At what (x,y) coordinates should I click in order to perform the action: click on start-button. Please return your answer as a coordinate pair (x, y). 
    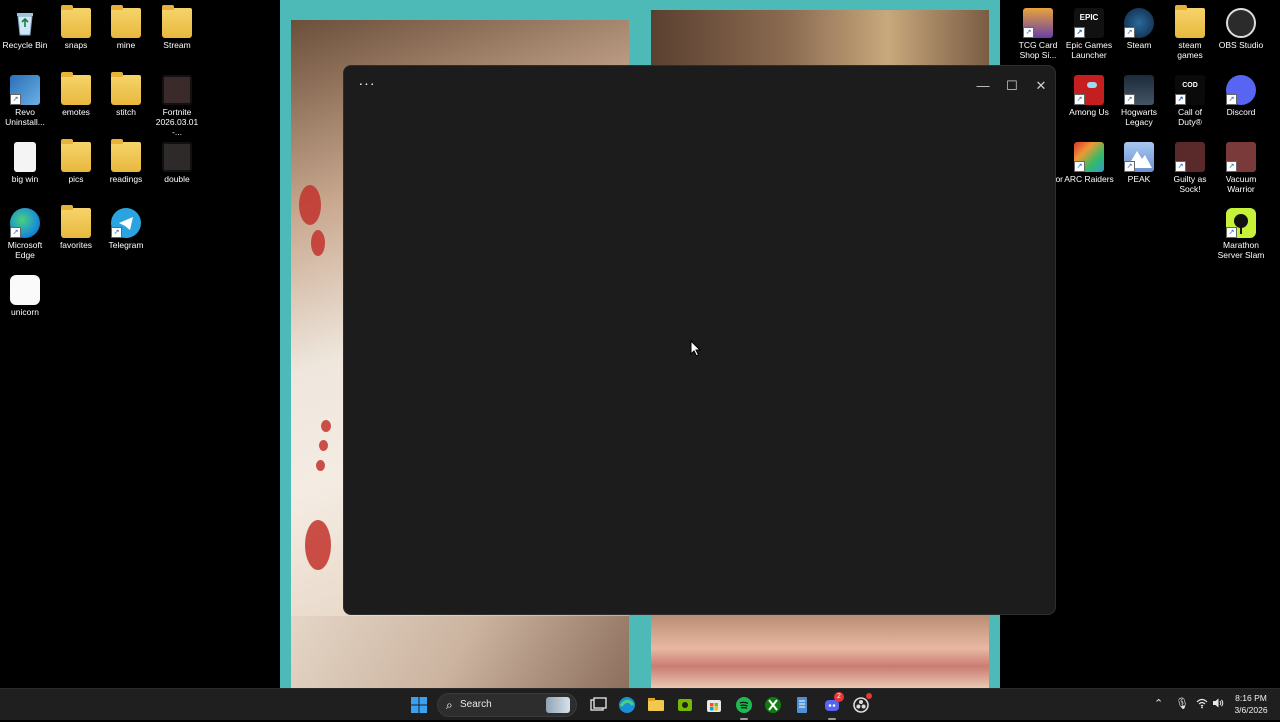
    Looking at the image, I should click on (419, 705).